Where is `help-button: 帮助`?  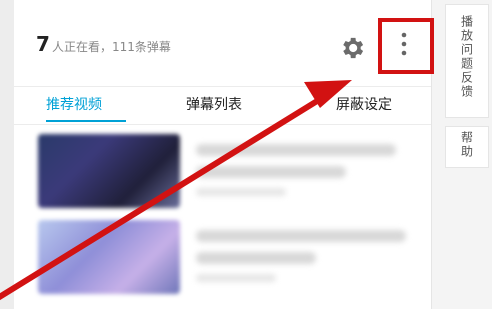
help-button: 帮助 is located at coordinates (467, 147).